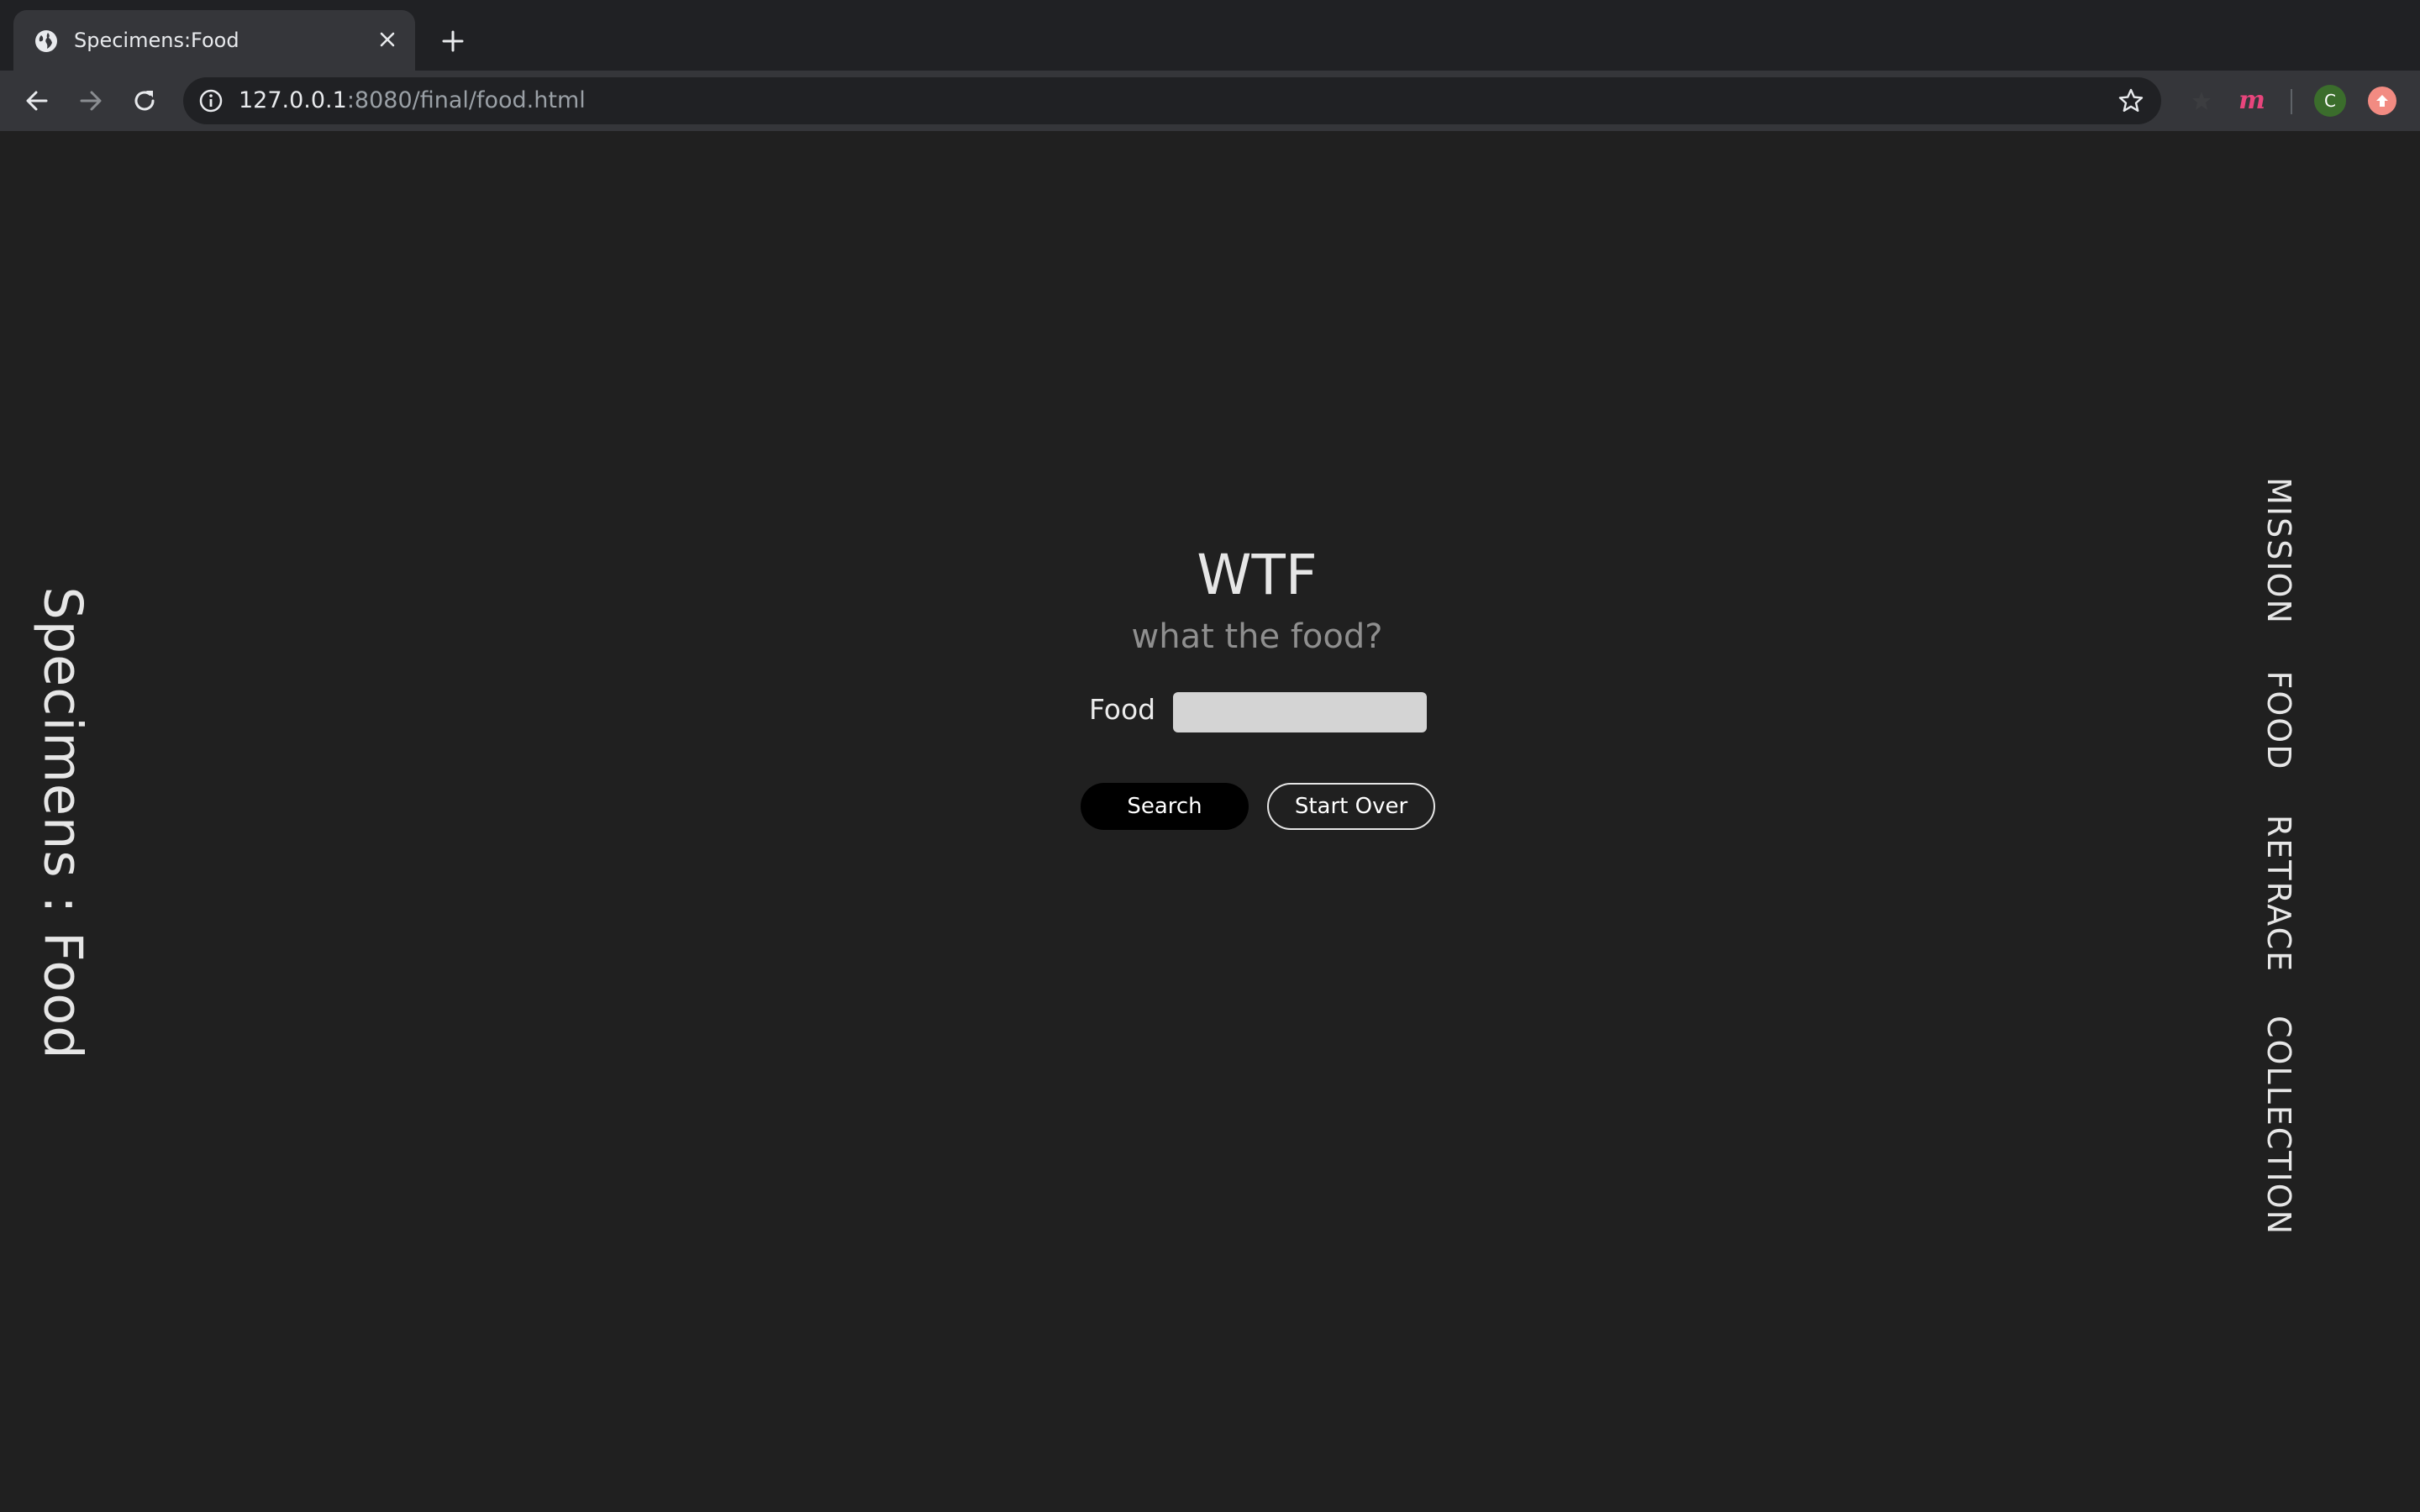 The image size is (2420, 1512). Describe the element at coordinates (2291, 101) in the screenshot. I see `toolbar-divider` at that location.